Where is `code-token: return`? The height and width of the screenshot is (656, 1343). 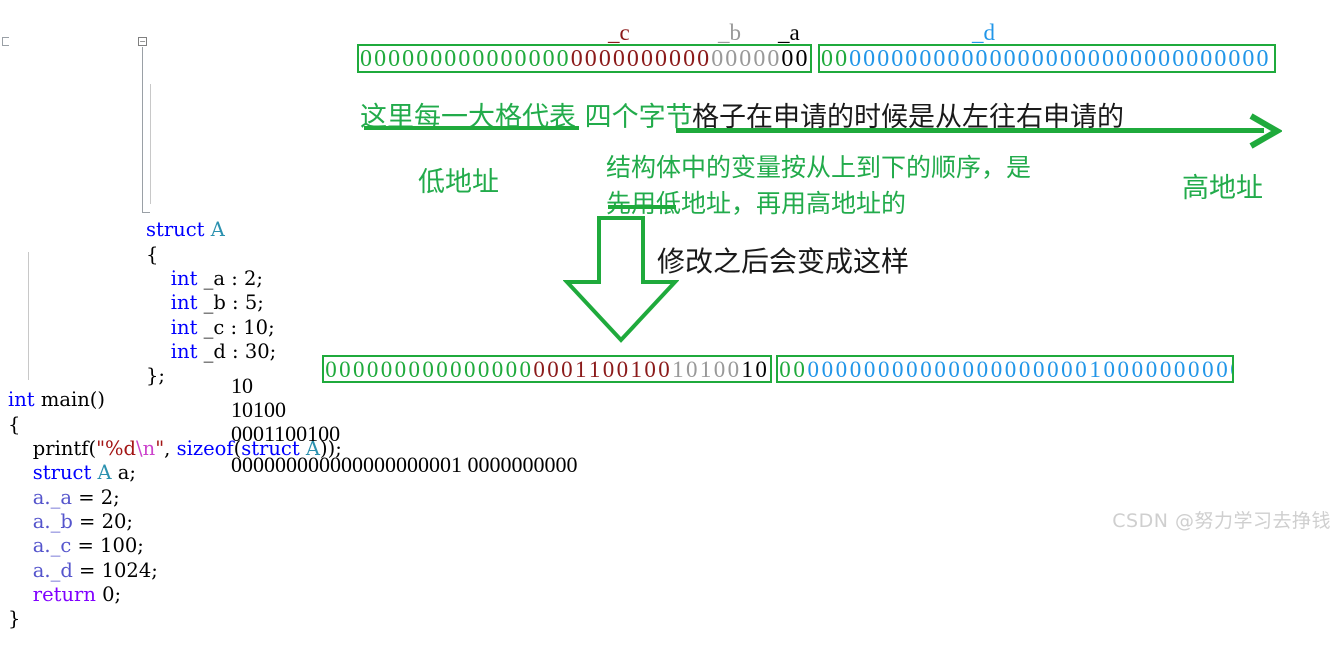 code-token: return is located at coordinates (67, 594).